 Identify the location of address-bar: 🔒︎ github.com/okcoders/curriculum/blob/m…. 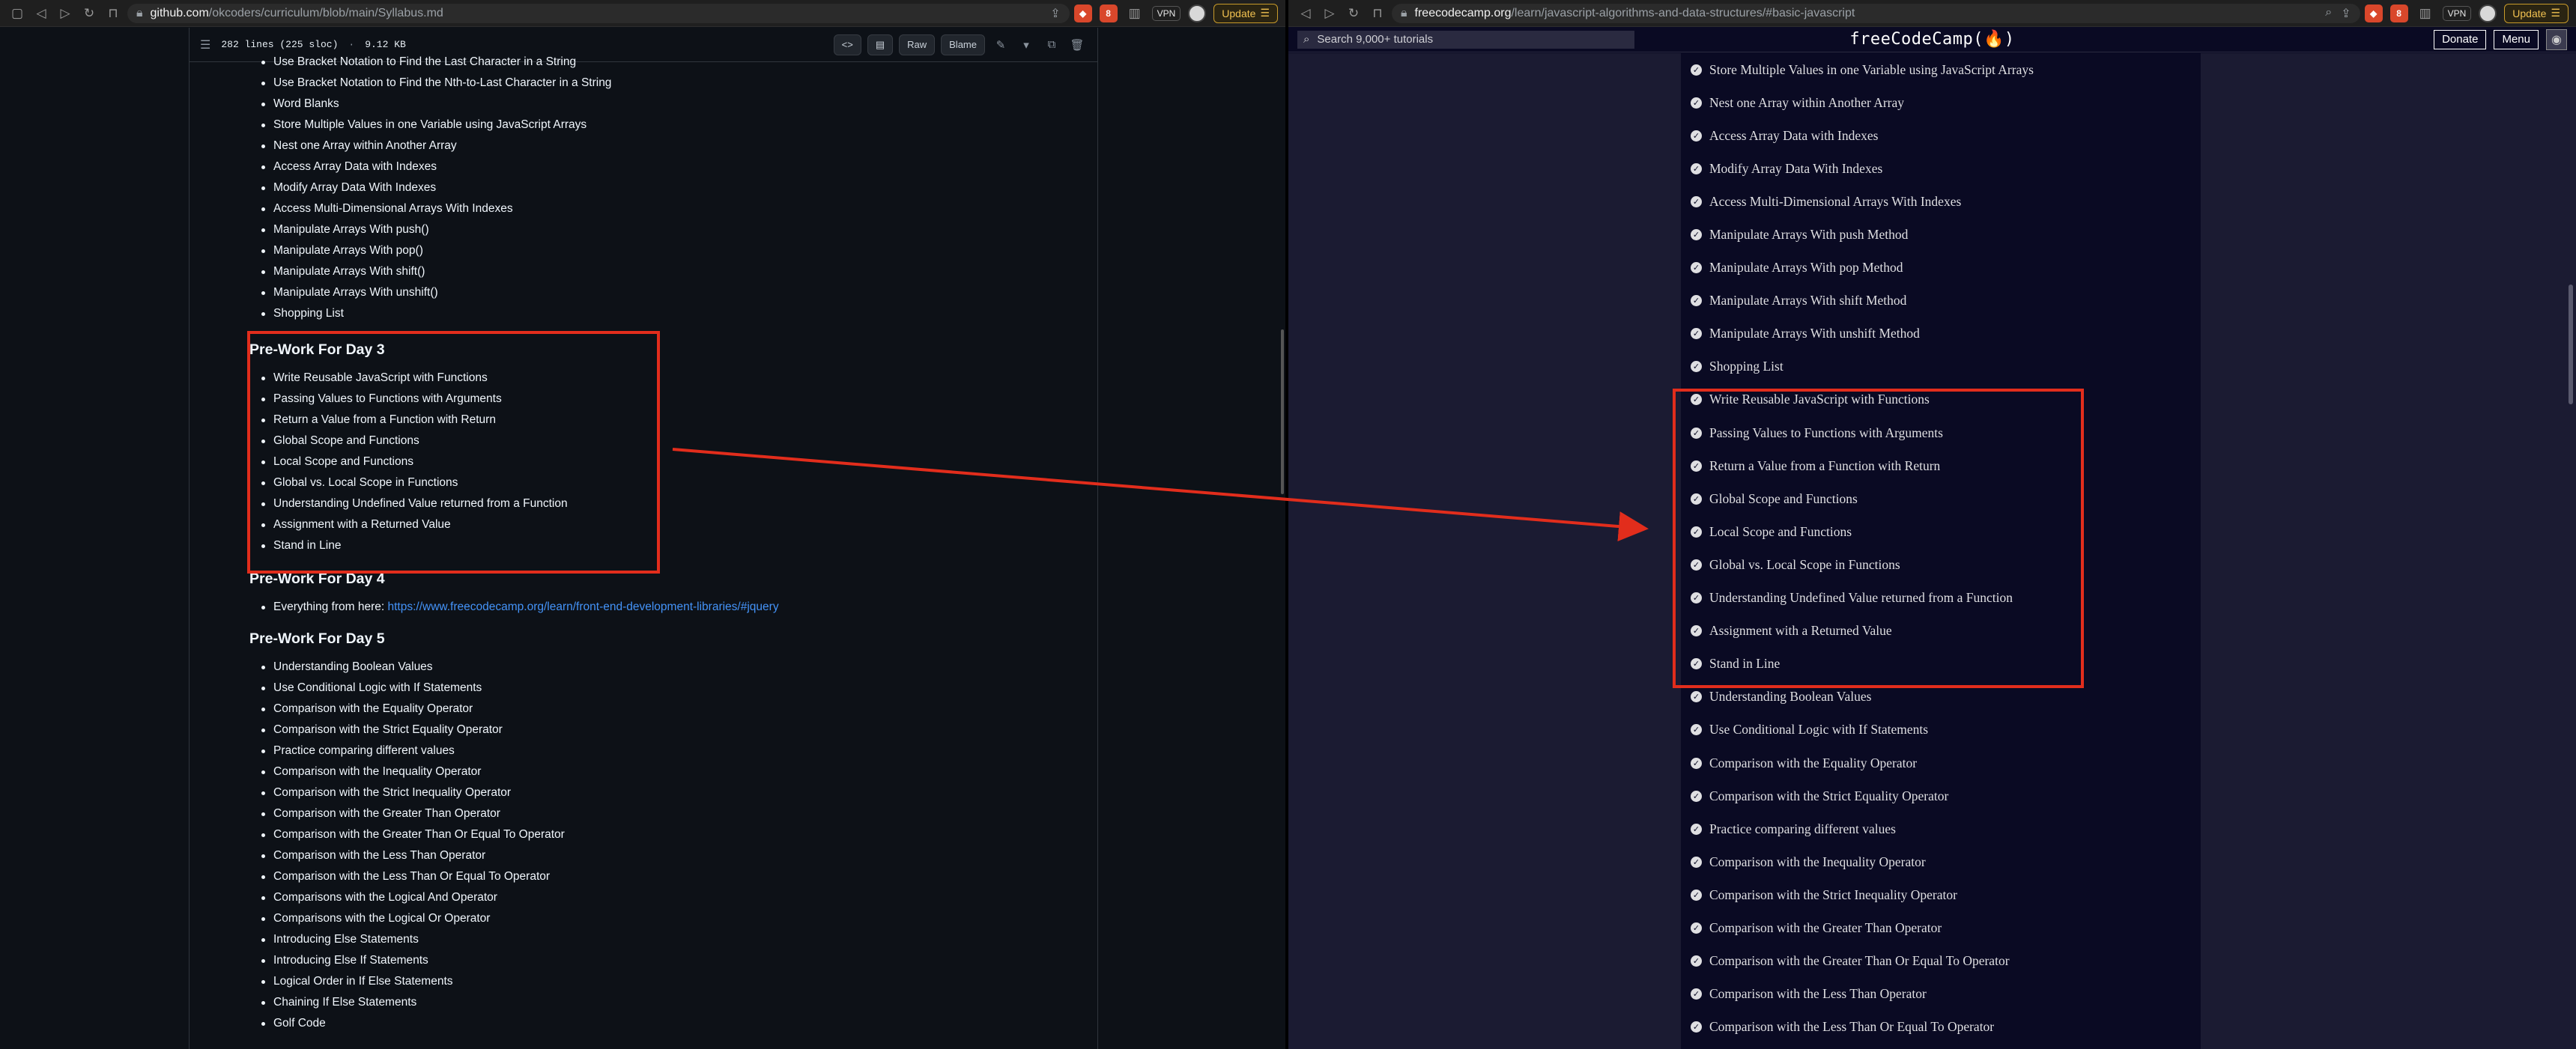
(598, 13).